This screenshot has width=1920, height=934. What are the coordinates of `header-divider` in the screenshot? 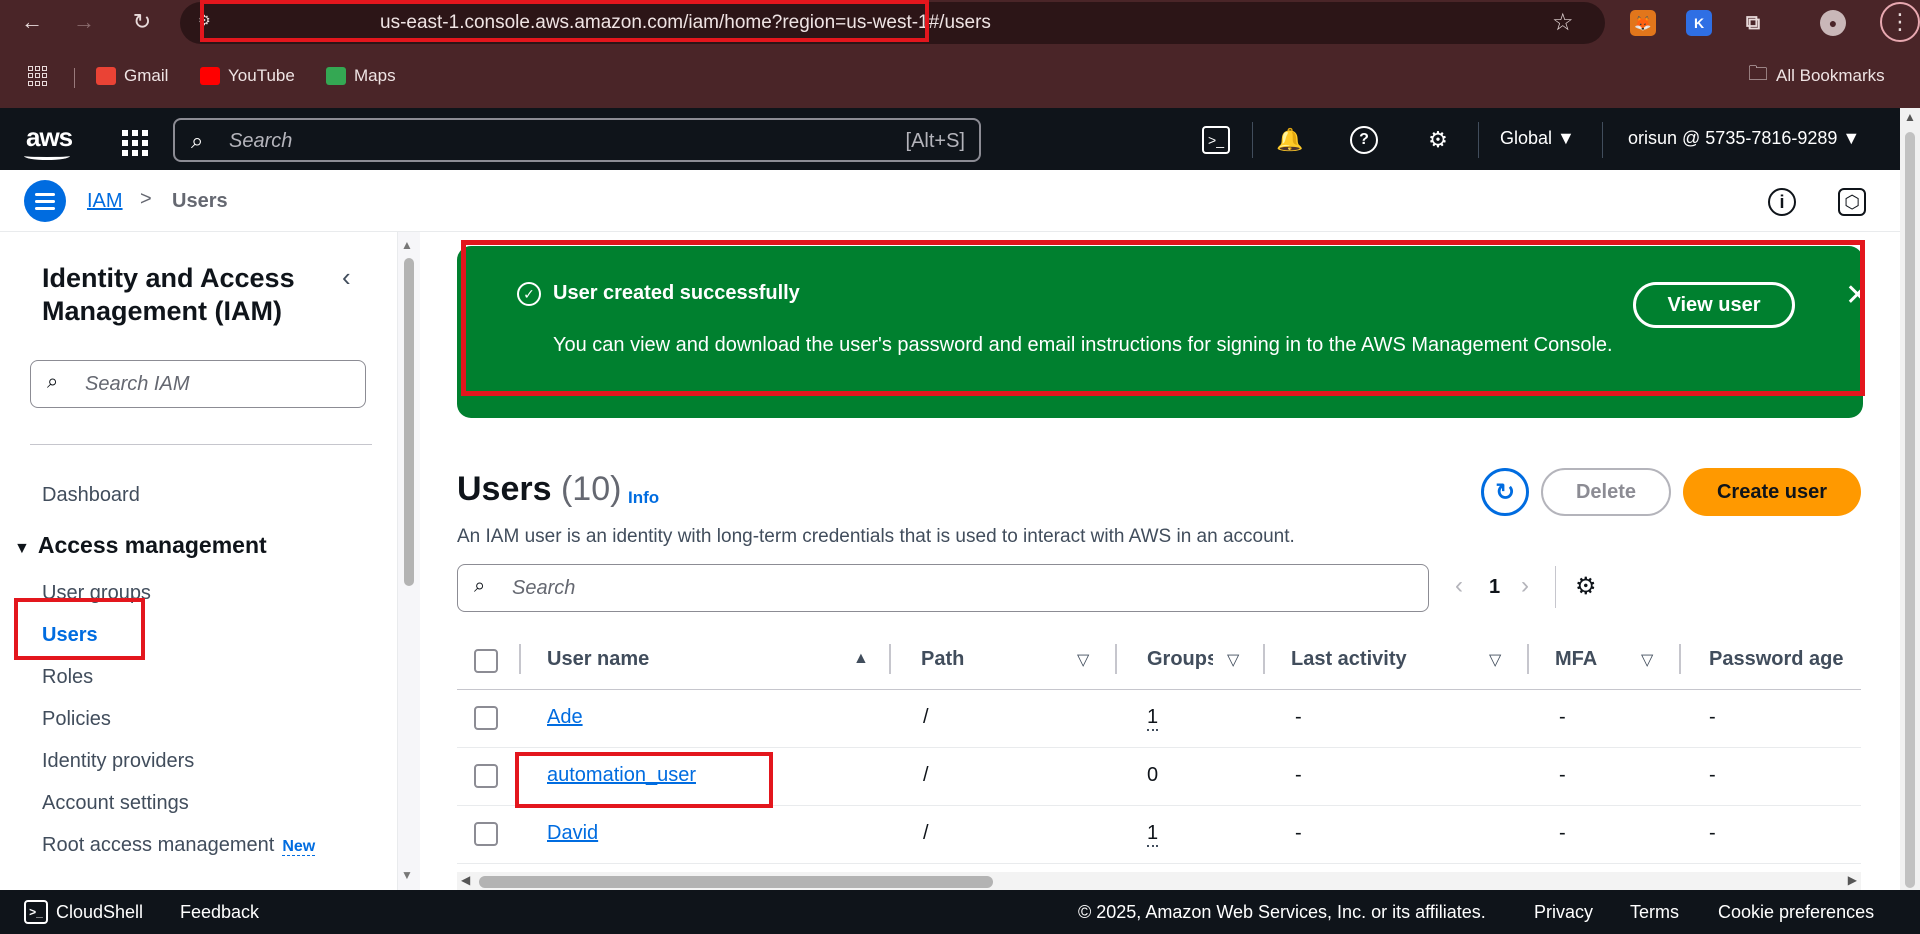 It's located at (1478, 140).